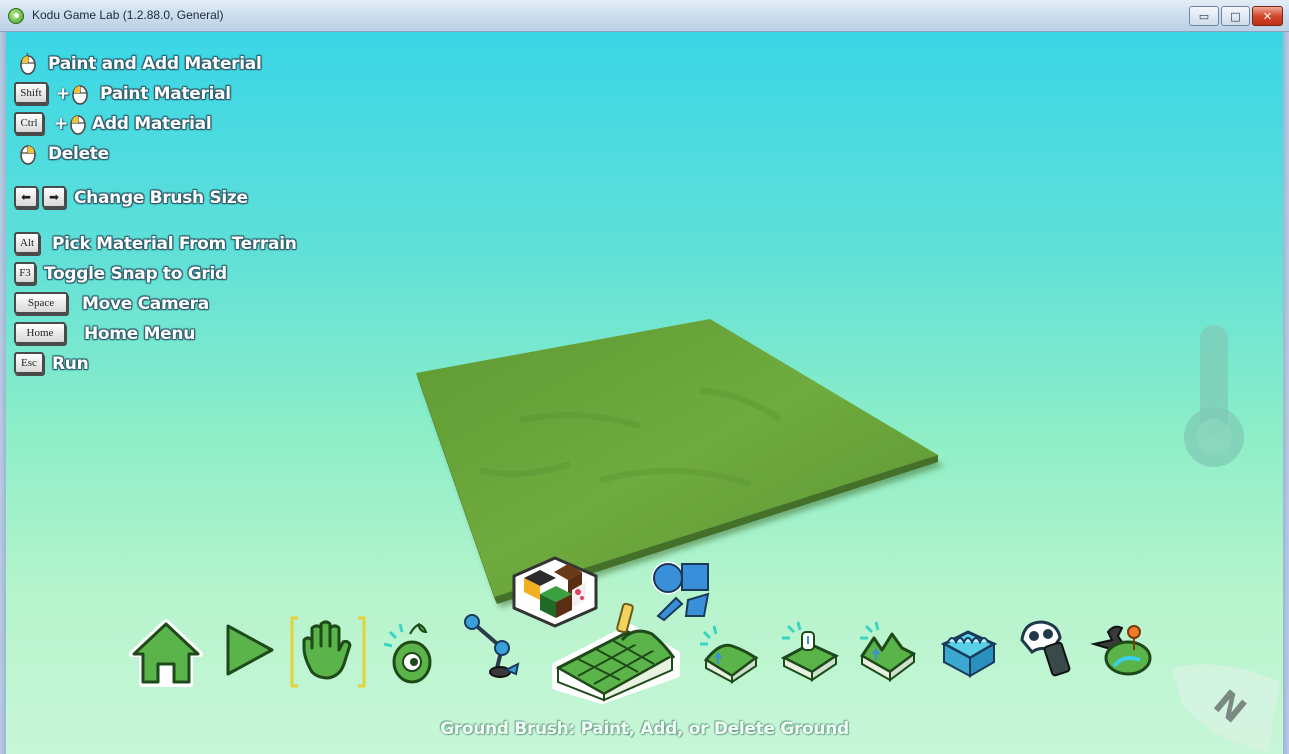 This screenshot has height=754, width=1289. I want to click on help-delete-label: Delete, so click(78, 154).